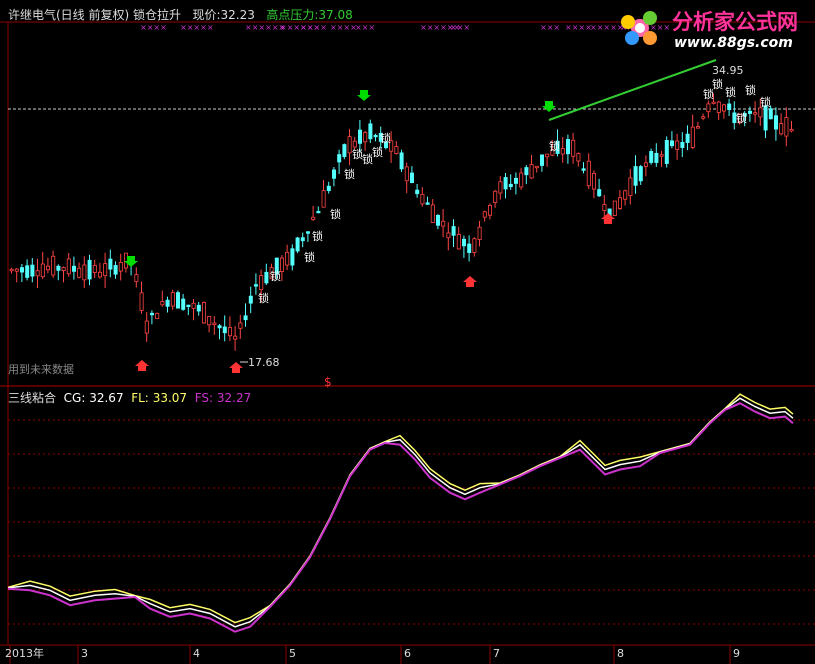  Describe the element at coordinates (196, 653) in the screenshot. I see `x-axis-label: 4` at that location.